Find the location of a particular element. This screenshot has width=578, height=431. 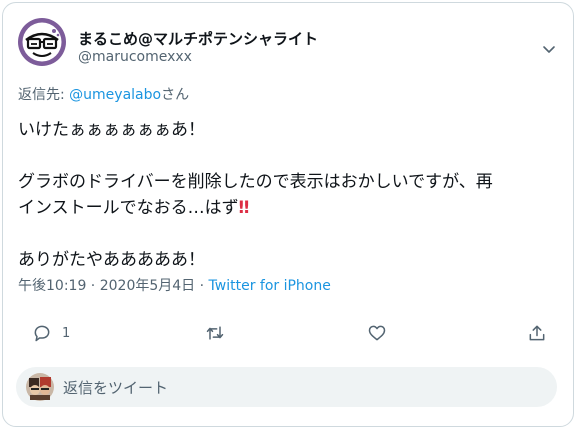

reply-to-line: 返信先: @umeyalaboさん is located at coordinates (103, 94).